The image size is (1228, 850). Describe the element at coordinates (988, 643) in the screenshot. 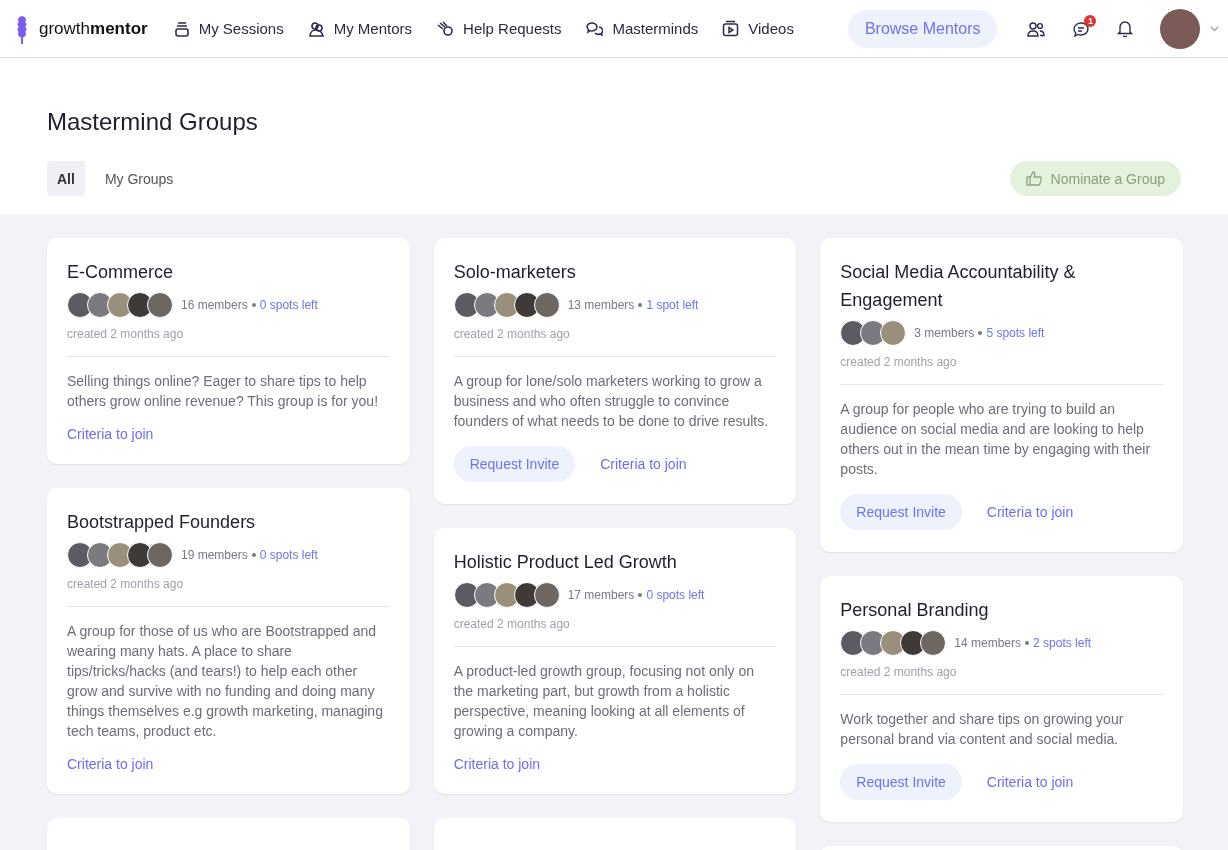

I see `member-count: 14 members` at that location.